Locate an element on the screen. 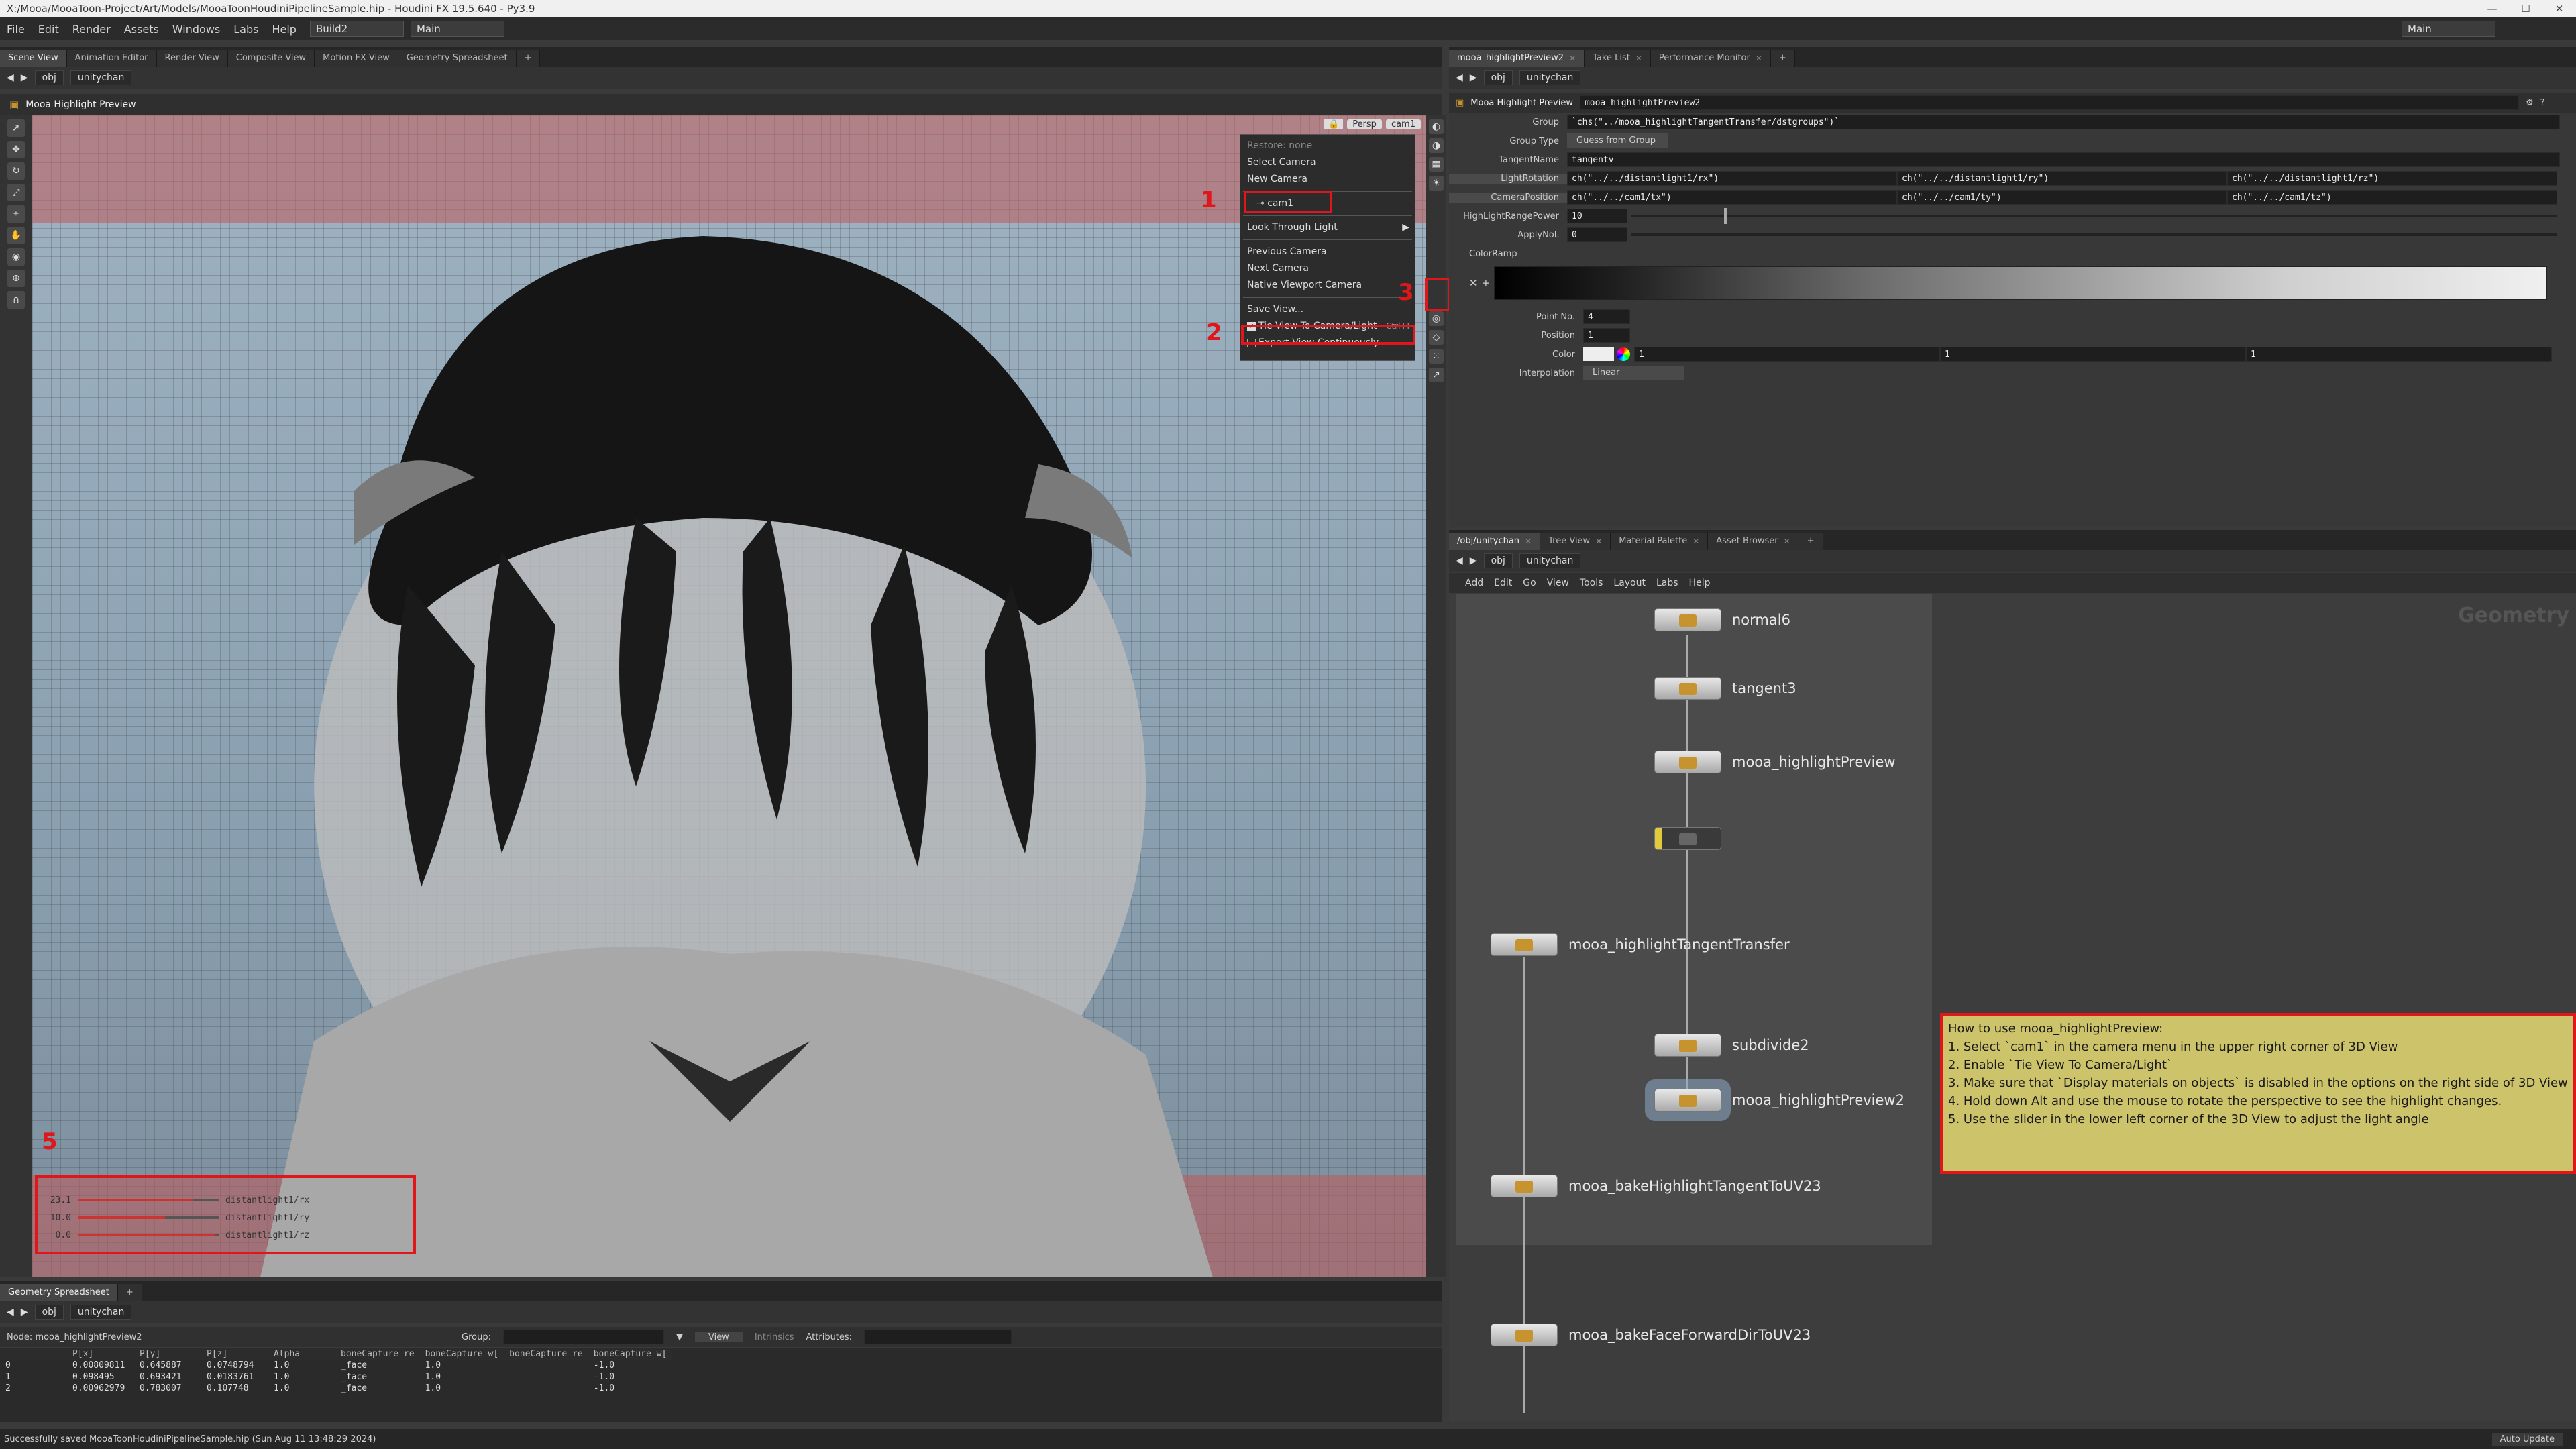 The width and height of the screenshot is (2576, 1449). net-menu-go: Go is located at coordinates (1529, 583).